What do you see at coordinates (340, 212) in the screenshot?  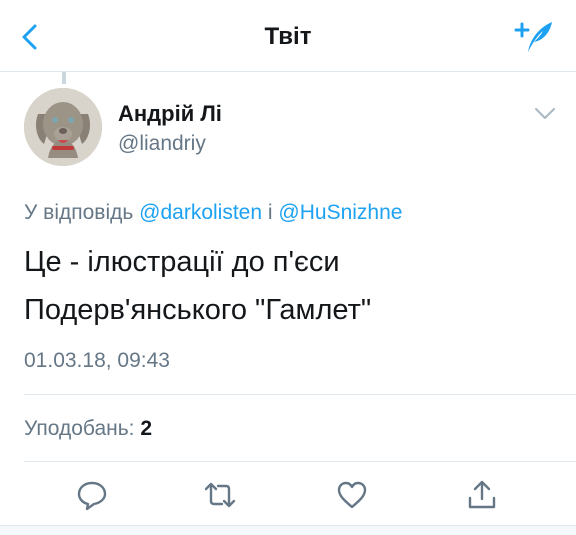 I see `mention-link-2: @HuSnizhne` at bounding box center [340, 212].